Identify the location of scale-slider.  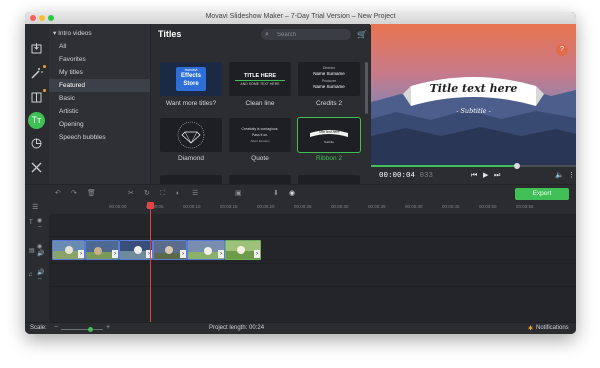
(82, 329).